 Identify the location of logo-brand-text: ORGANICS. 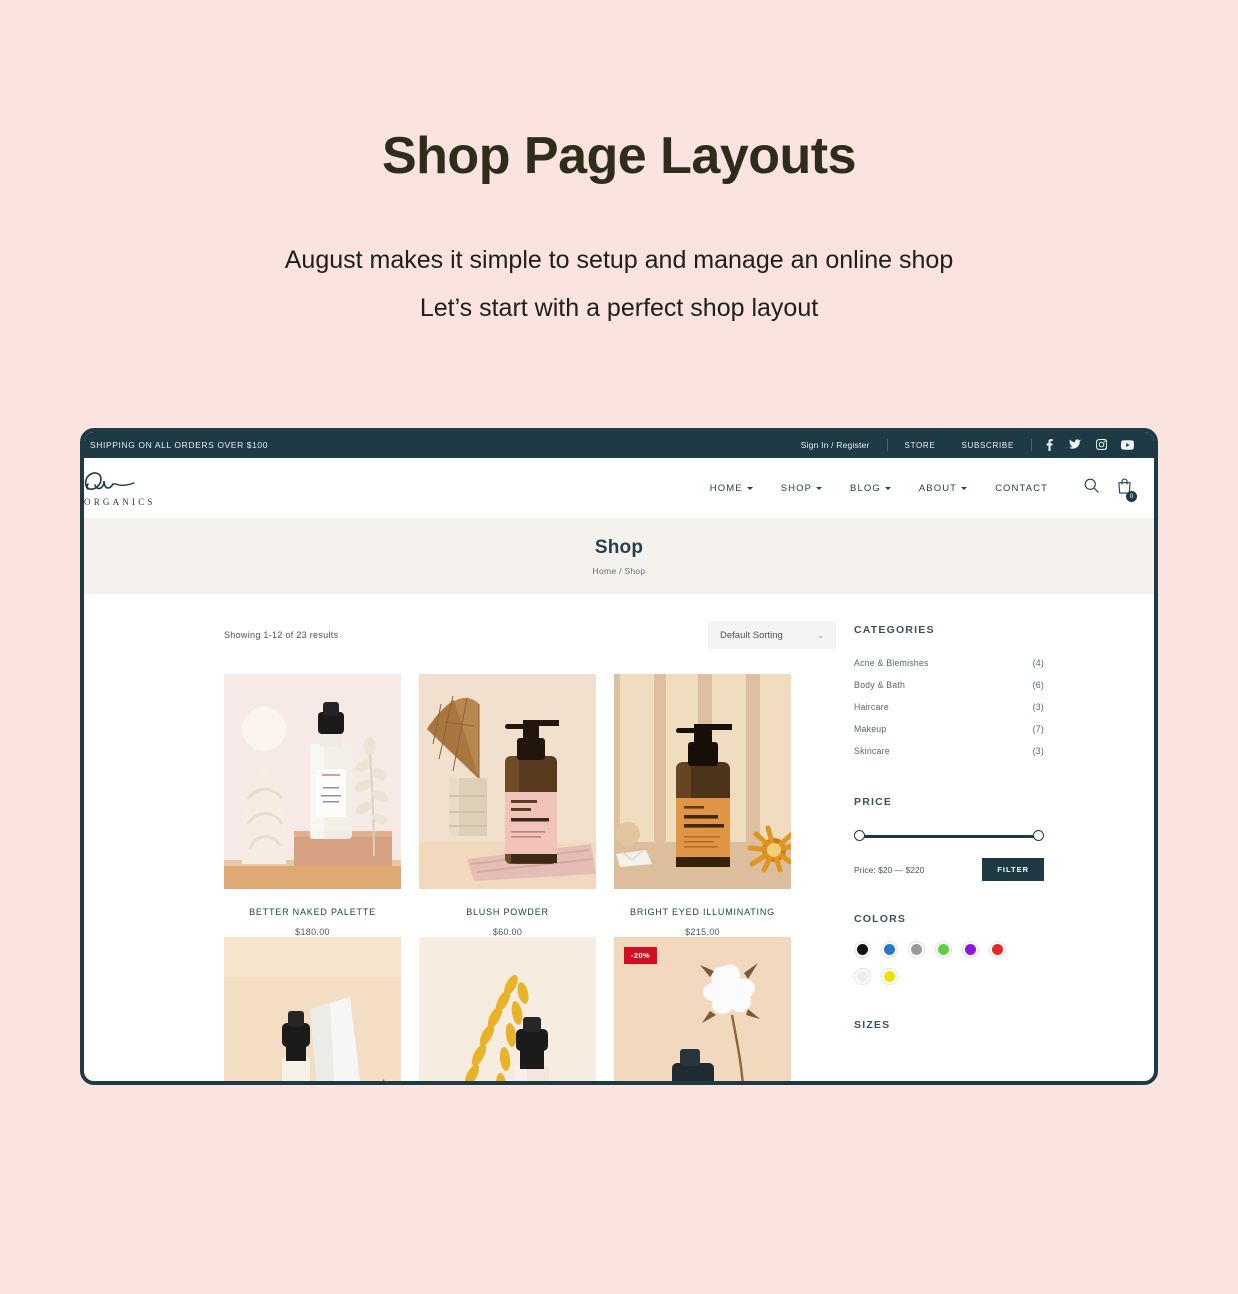
(120, 502).